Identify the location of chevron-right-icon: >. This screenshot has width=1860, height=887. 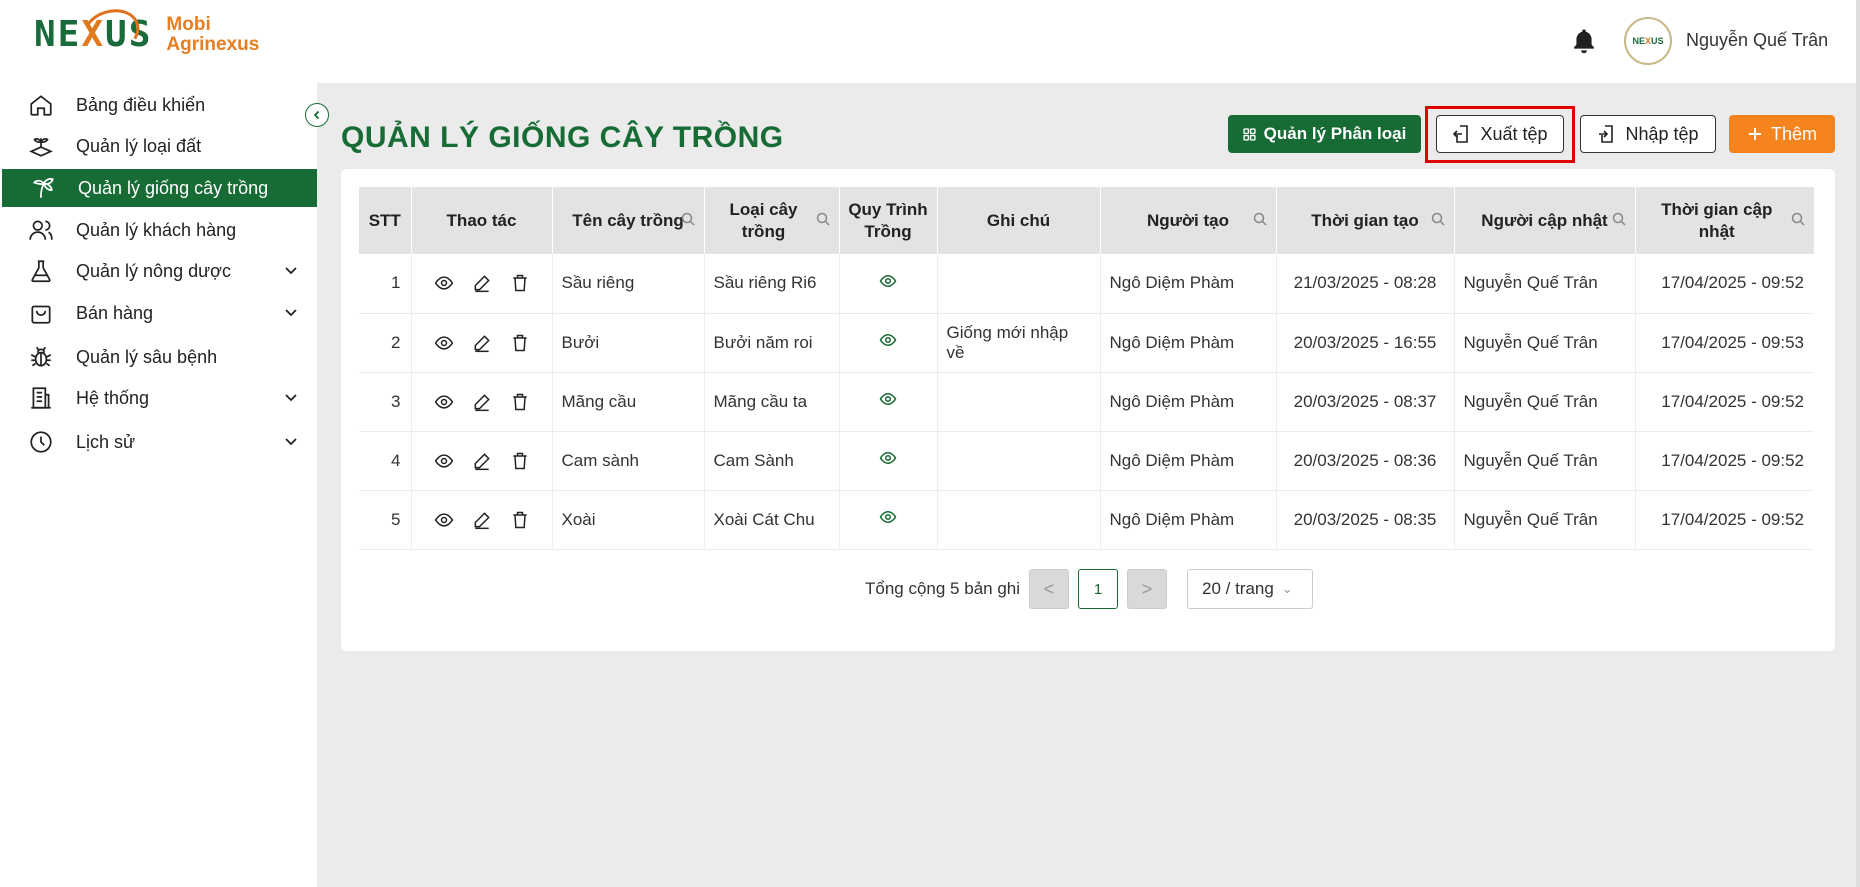
(1147, 588).